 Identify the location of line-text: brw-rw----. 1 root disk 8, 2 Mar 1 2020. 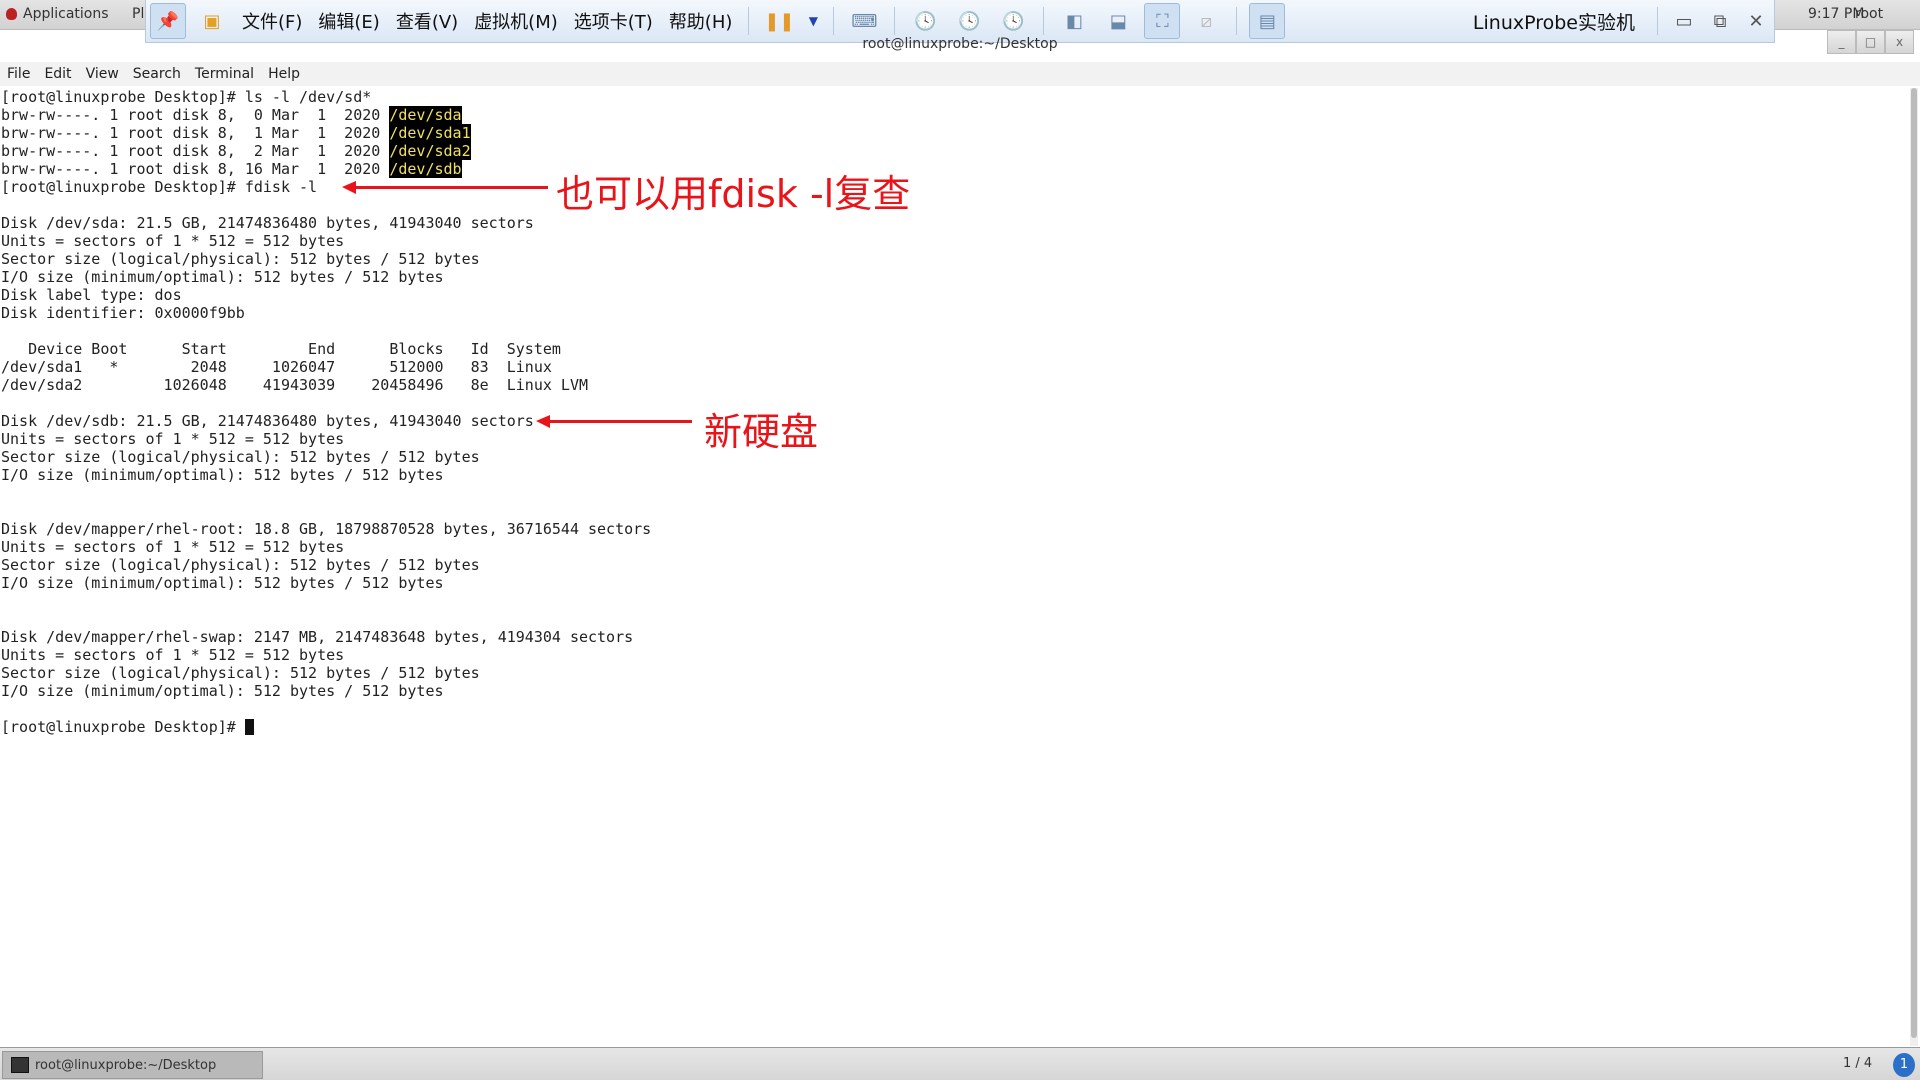
(195, 151).